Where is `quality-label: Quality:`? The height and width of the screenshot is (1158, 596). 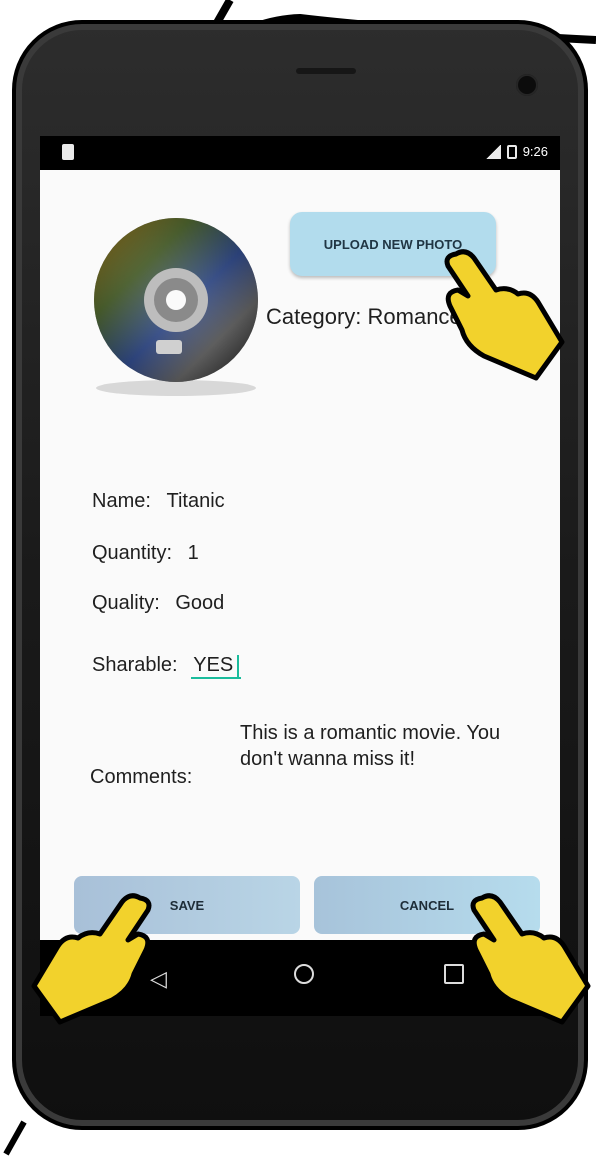
quality-label: Quality: is located at coordinates (126, 603).